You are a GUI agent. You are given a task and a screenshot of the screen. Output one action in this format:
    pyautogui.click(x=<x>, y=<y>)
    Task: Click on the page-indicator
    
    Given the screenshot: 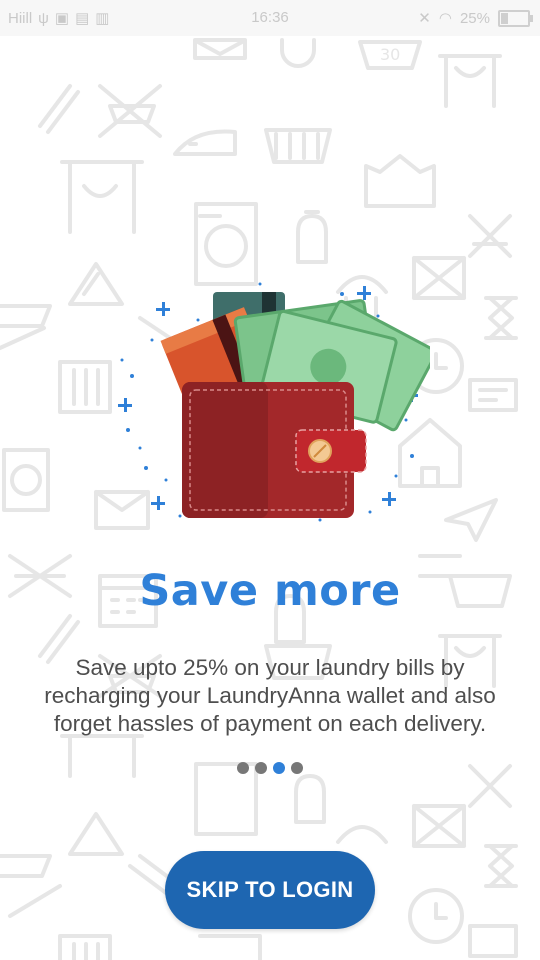 What is the action you would take?
    pyautogui.click(x=270, y=768)
    